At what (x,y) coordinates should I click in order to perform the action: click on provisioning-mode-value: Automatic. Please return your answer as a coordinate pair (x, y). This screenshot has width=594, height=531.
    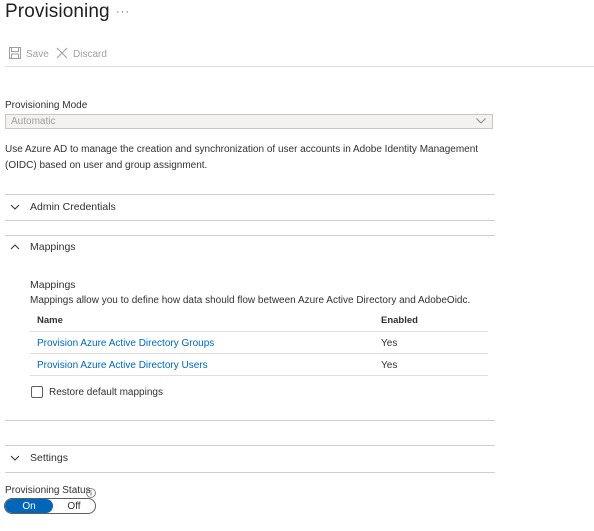
    Looking at the image, I should click on (33, 121).